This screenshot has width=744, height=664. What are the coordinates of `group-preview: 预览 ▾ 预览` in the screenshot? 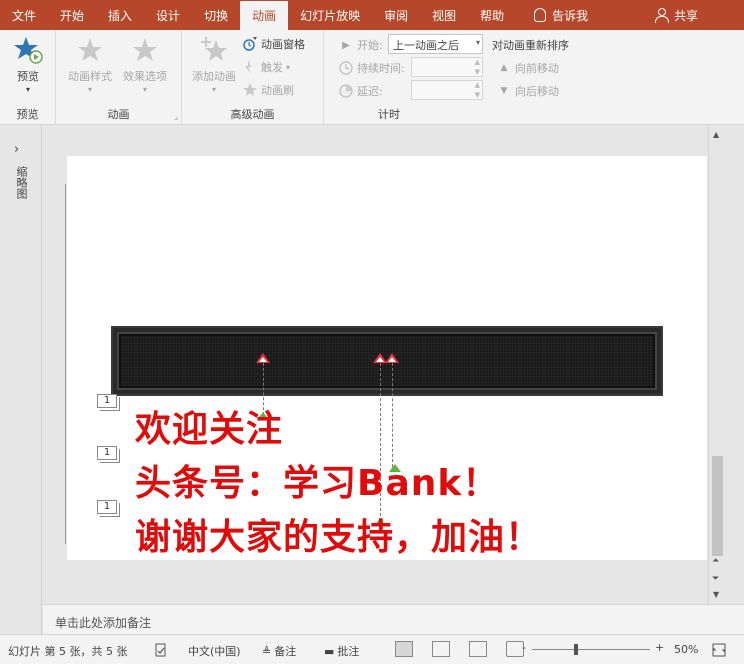 It's located at (28, 77).